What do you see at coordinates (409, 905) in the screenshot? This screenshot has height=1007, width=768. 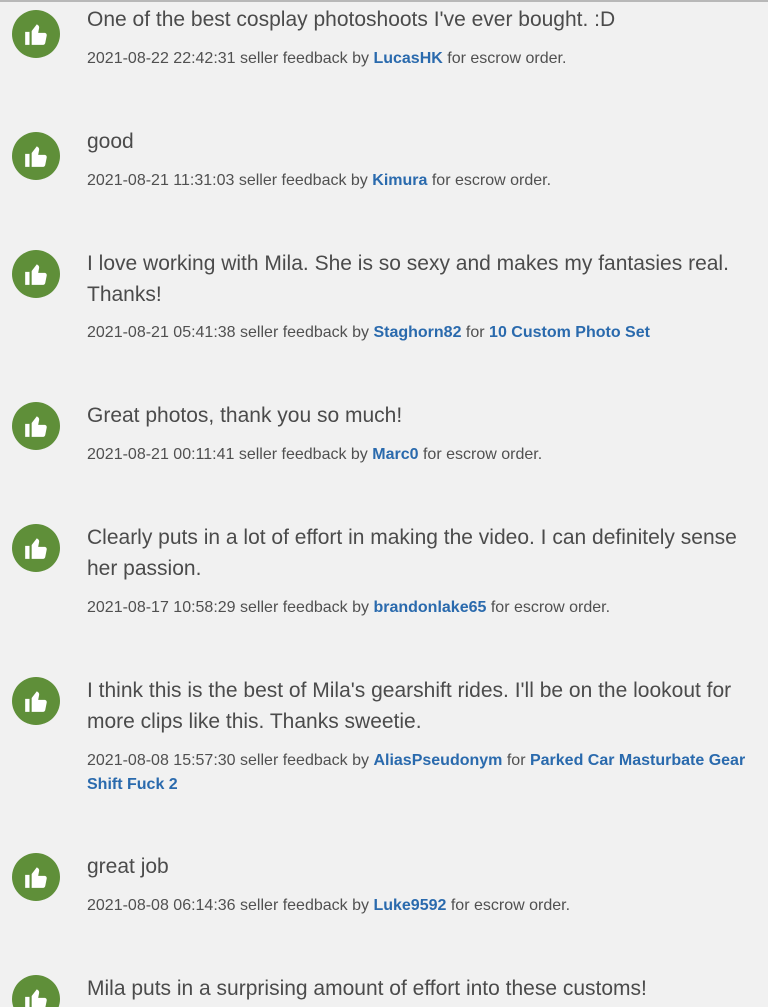 I see `feedback-user-link: Luke9592` at bounding box center [409, 905].